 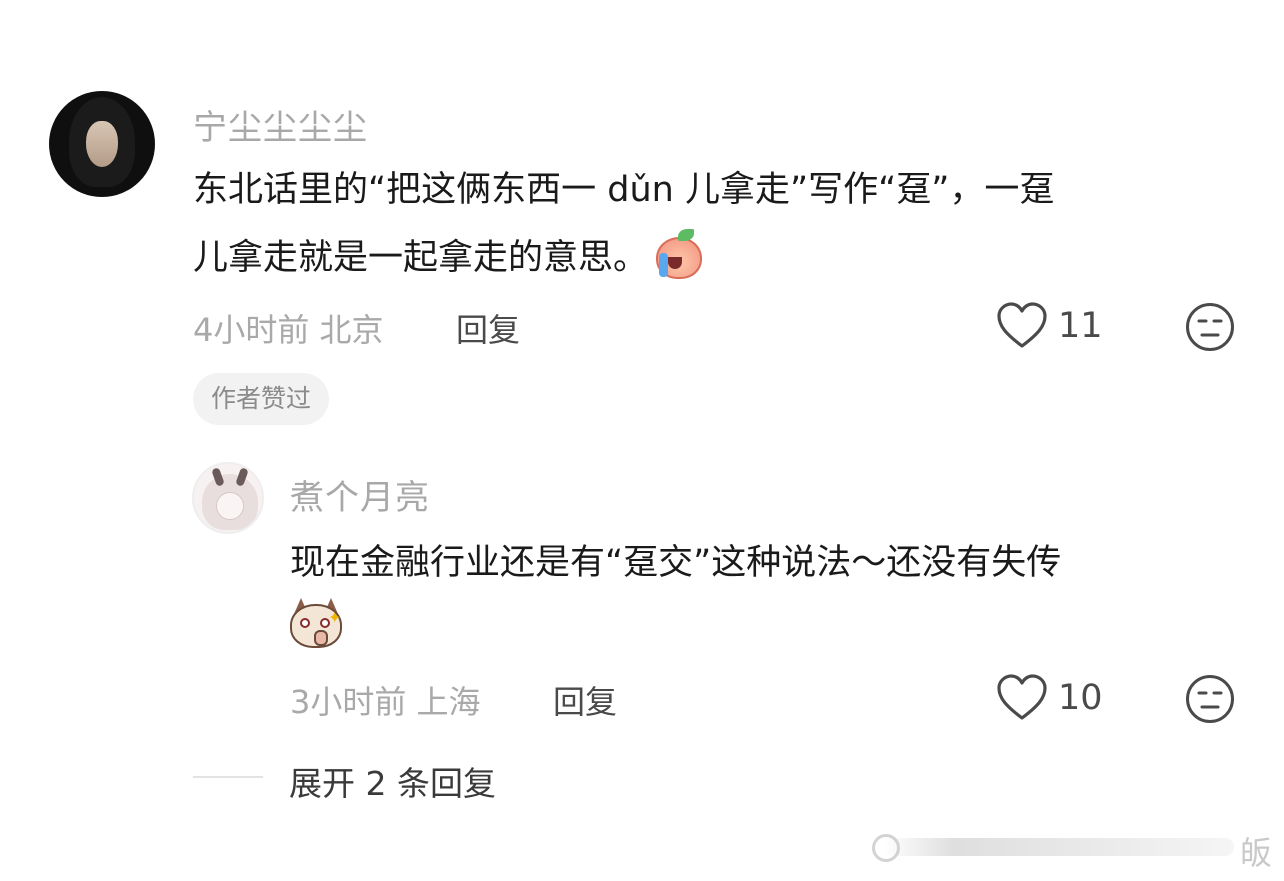 I want to click on reply-username: 煮个月亮, so click(x=360, y=494).